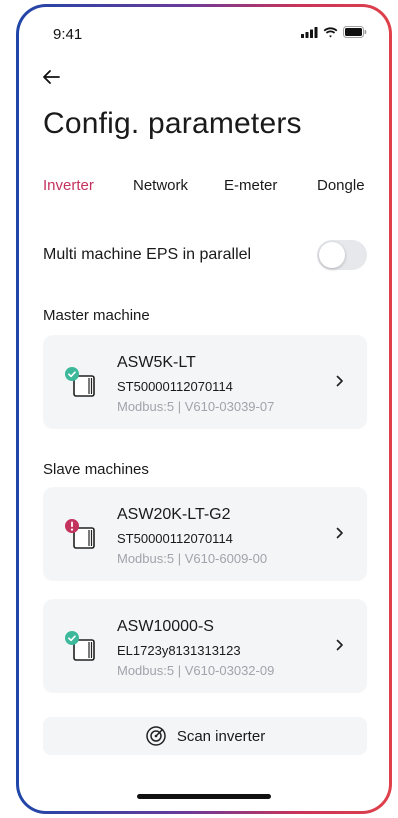  Describe the element at coordinates (192, 558) in the screenshot. I see `device-meta: Modbus:5 | V610-6009-00` at that location.